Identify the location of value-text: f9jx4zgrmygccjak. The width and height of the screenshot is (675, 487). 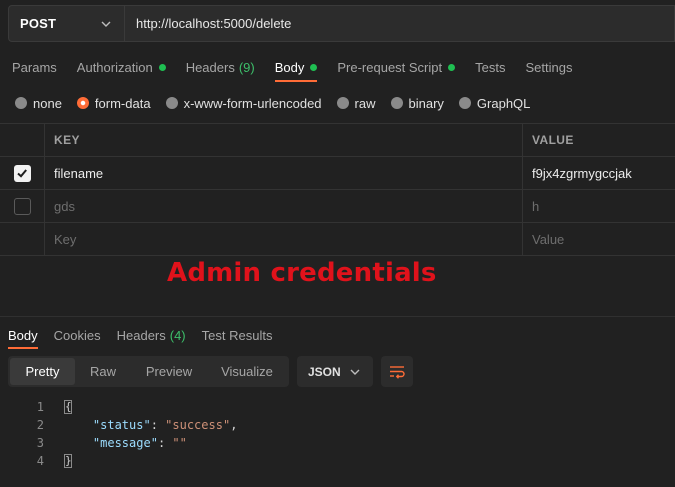
(582, 173).